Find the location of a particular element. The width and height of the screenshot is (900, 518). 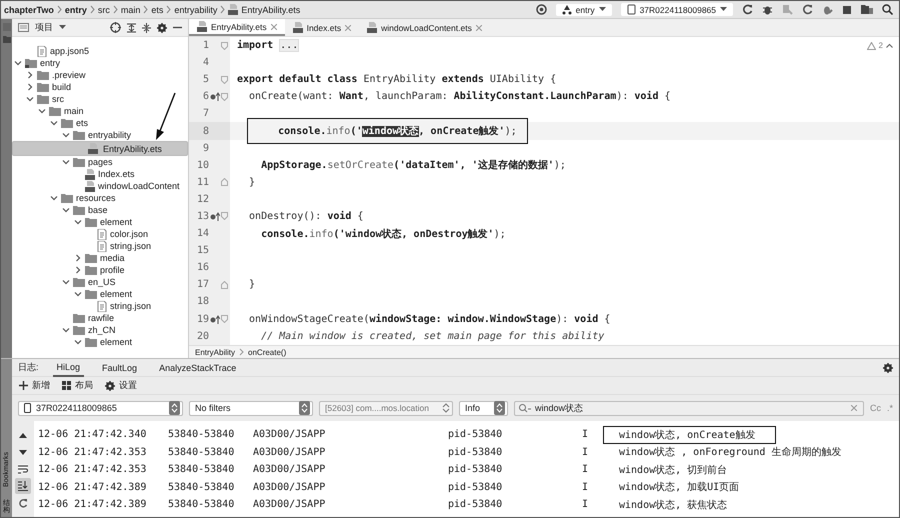

log-message: window状态, onCreate触发 is located at coordinates (689, 435).